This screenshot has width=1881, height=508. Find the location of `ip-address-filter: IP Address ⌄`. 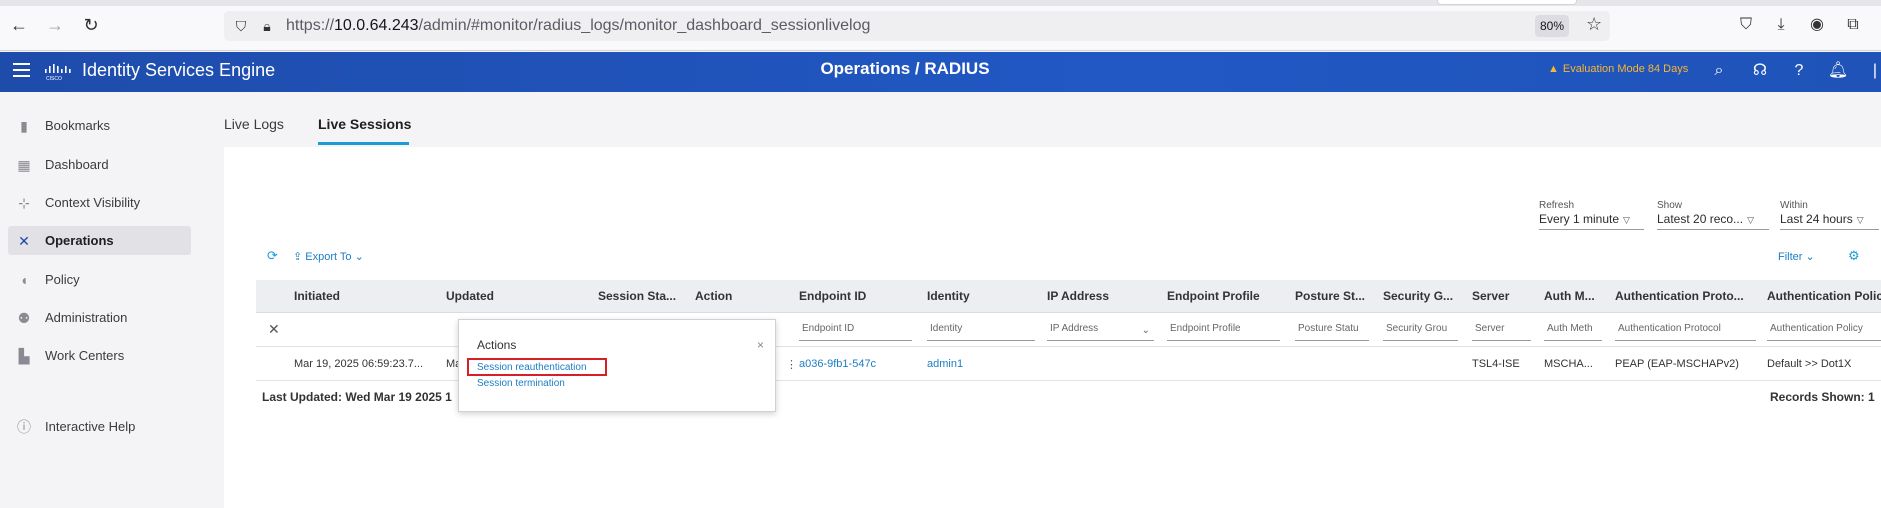

ip-address-filter: IP Address ⌄ is located at coordinates (1100, 332).